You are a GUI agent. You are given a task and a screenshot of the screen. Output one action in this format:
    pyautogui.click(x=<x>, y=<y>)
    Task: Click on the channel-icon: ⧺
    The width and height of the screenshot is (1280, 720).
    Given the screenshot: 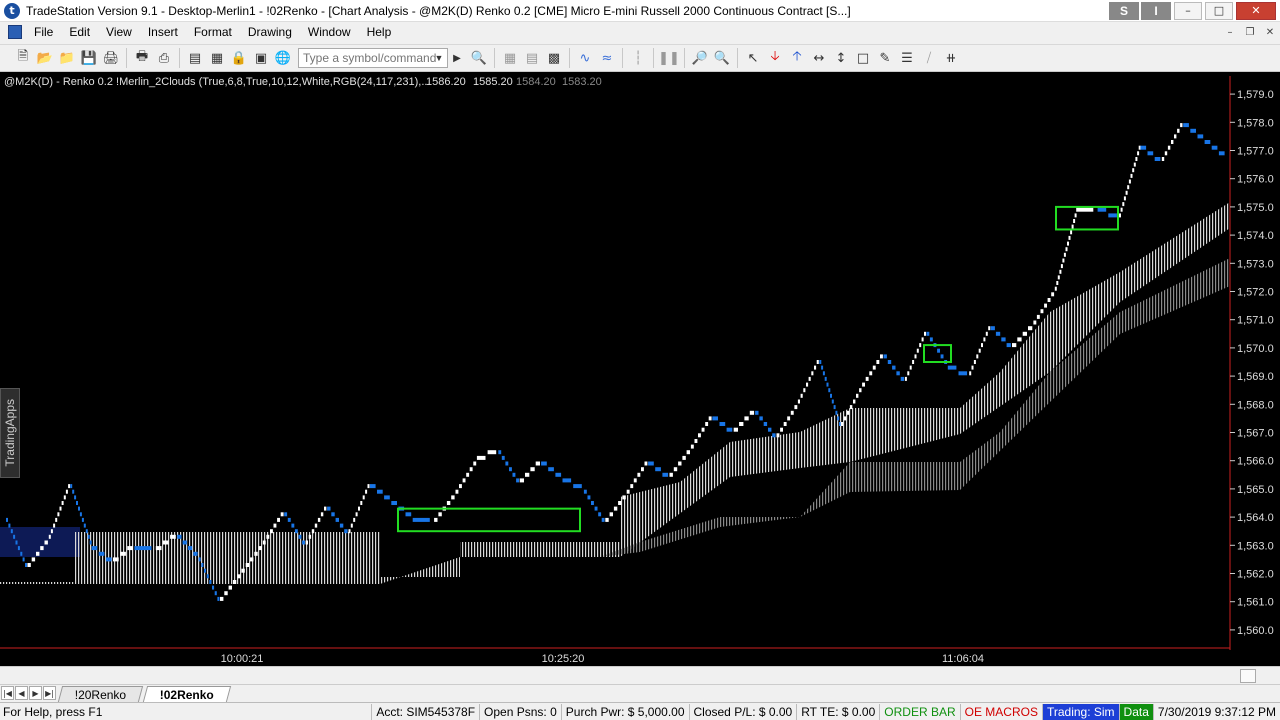 What is the action you would take?
    pyautogui.click(x=951, y=58)
    